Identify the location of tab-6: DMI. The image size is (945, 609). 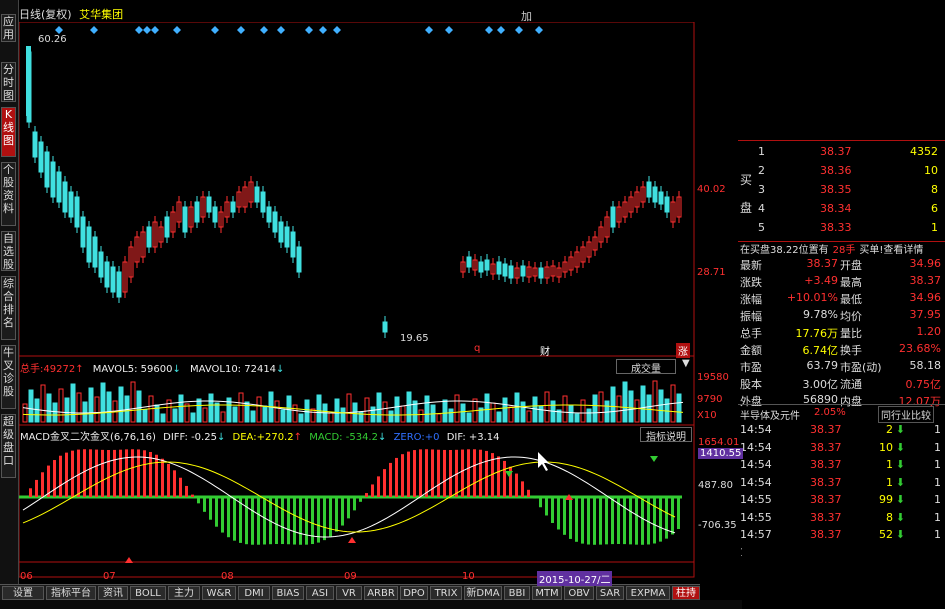
(254, 593).